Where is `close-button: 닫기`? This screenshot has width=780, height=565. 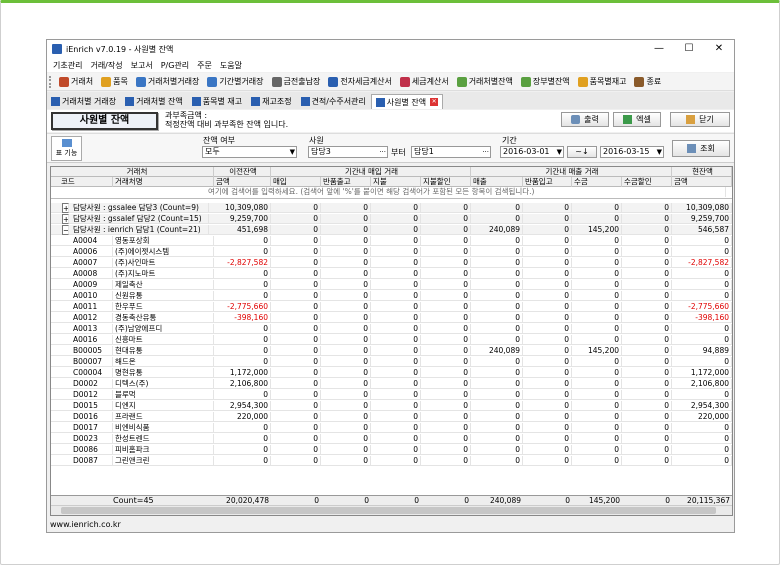
close-button: 닫기 is located at coordinates (700, 119).